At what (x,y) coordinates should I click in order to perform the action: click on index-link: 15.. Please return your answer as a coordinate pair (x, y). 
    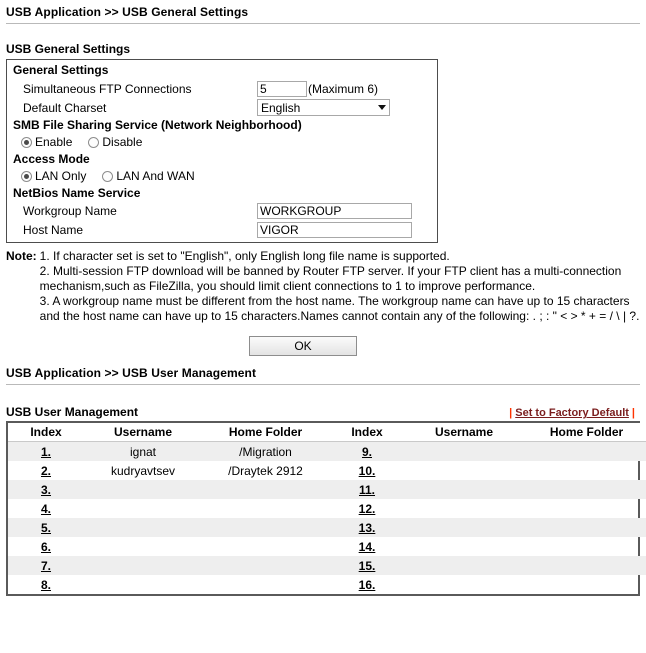
    Looking at the image, I should click on (367, 566).